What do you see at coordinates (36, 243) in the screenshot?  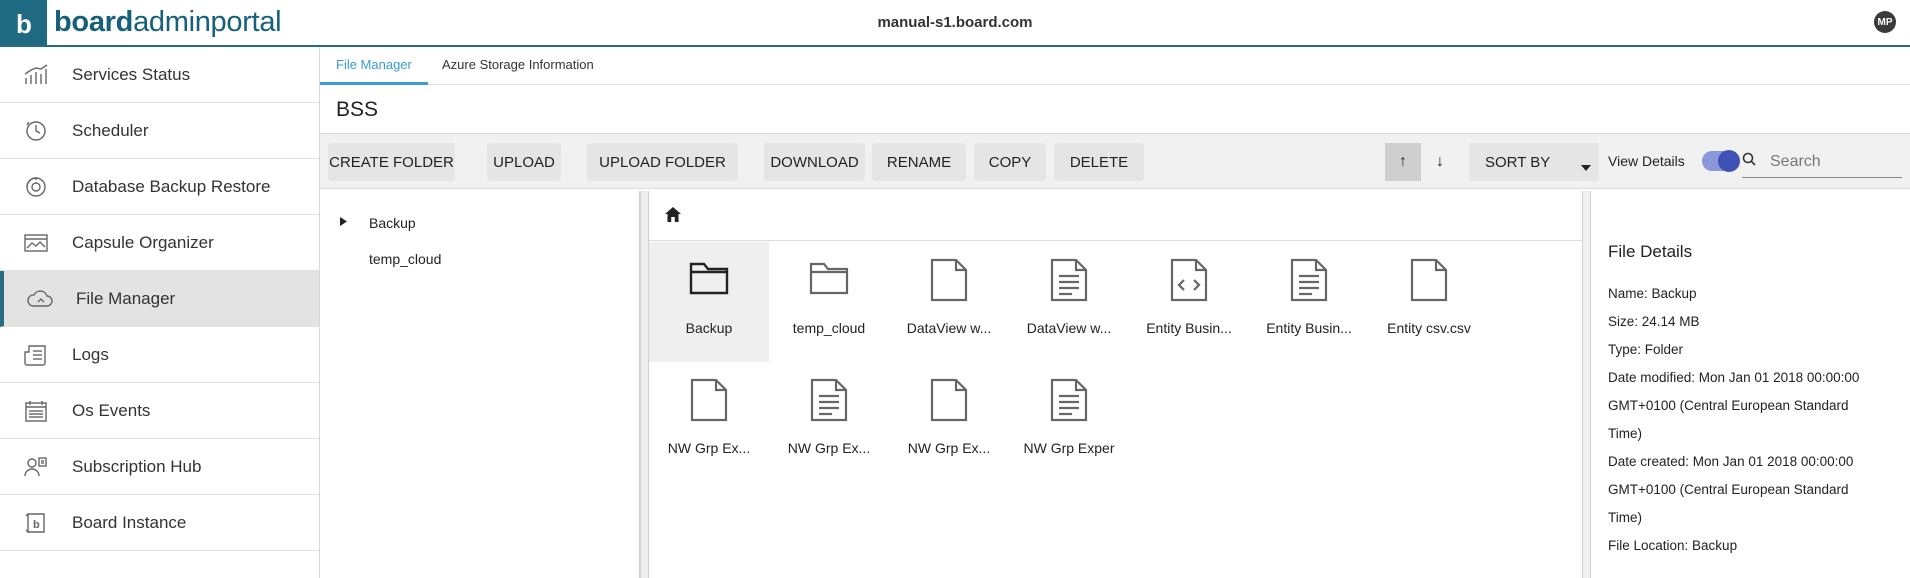 I see `capsule-organizer-icon` at bounding box center [36, 243].